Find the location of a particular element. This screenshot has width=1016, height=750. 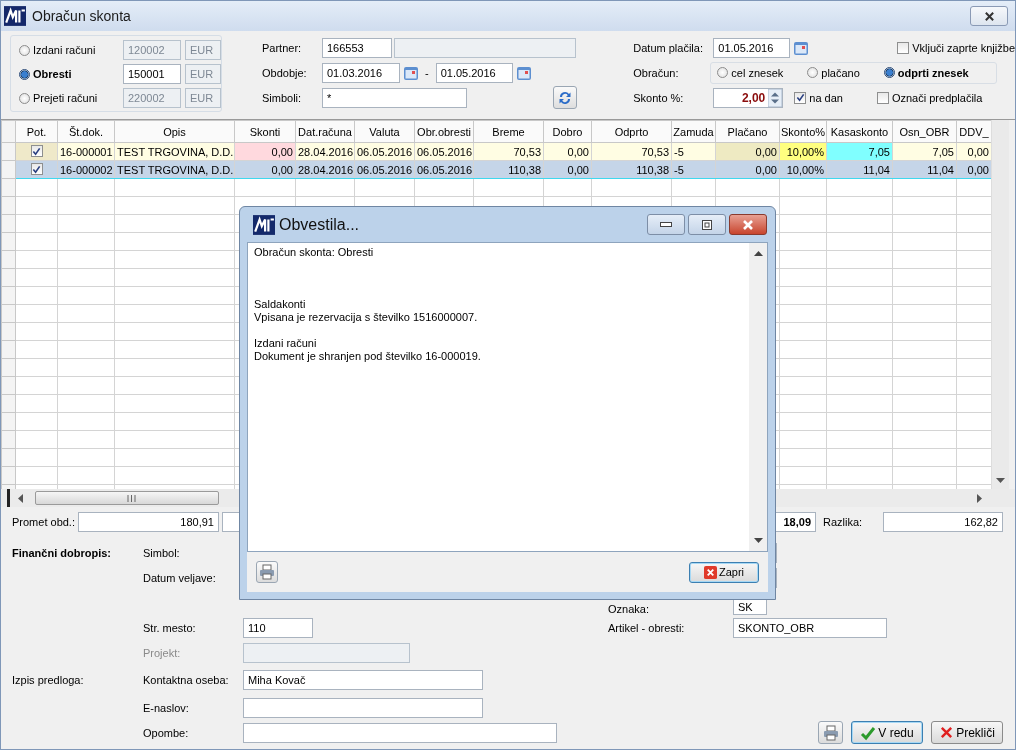

radio-label: Izdani računi is located at coordinates (78, 50).